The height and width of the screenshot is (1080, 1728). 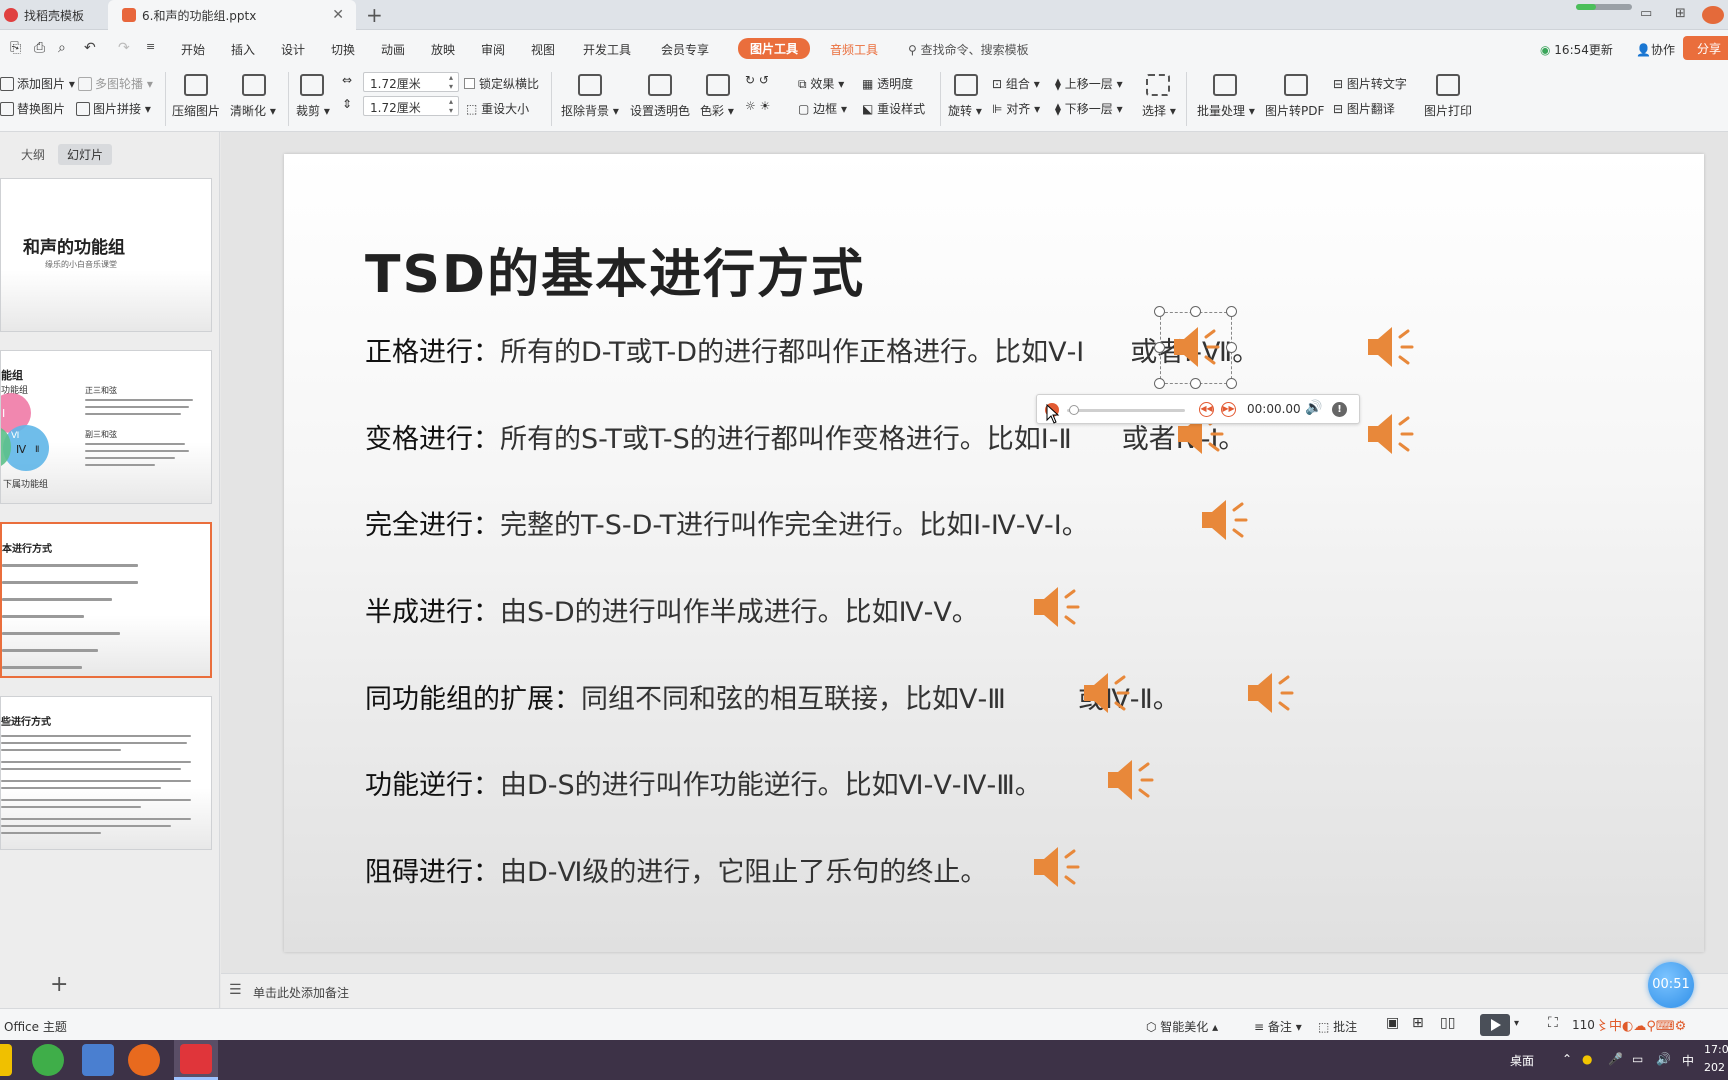 I want to click on network-icon: ▭, so click(x=1637, y=1059).